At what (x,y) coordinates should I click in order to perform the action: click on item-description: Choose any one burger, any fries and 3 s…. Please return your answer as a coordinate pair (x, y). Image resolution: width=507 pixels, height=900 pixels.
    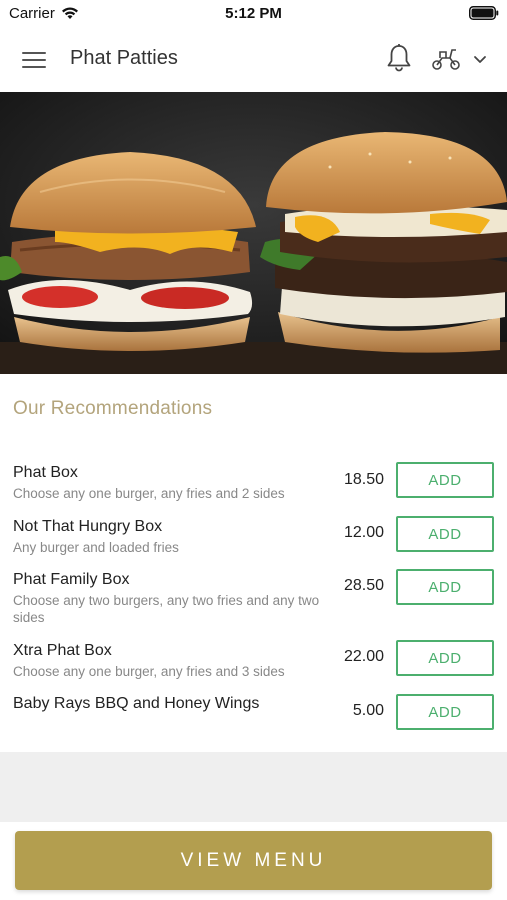
    Looking at the image, I should click on (149, 671).